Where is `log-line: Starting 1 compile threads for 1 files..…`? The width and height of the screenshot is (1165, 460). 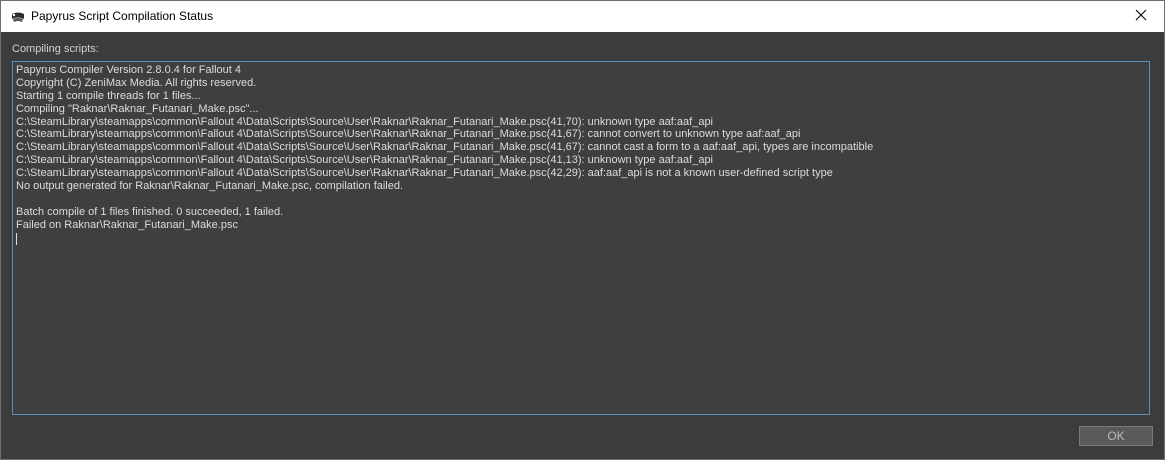
log-line: Starting 1 compile threads for 1 files..… is located at coordinates (108, 95).